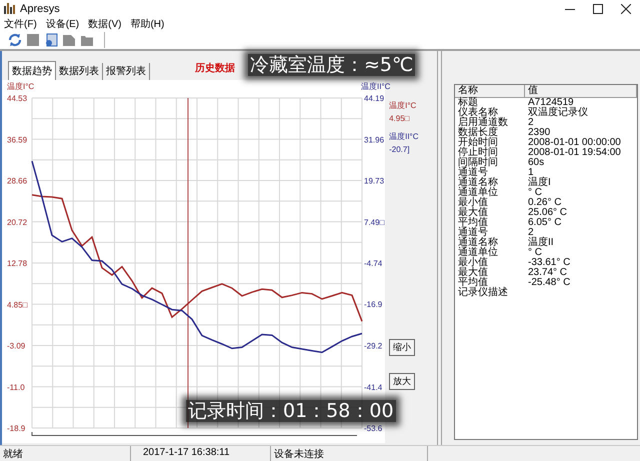  What do you see at coordinates (147, 24) in the screenshot?
I see `menu-item: 帮助(H)` at bounding box center [147, 24].